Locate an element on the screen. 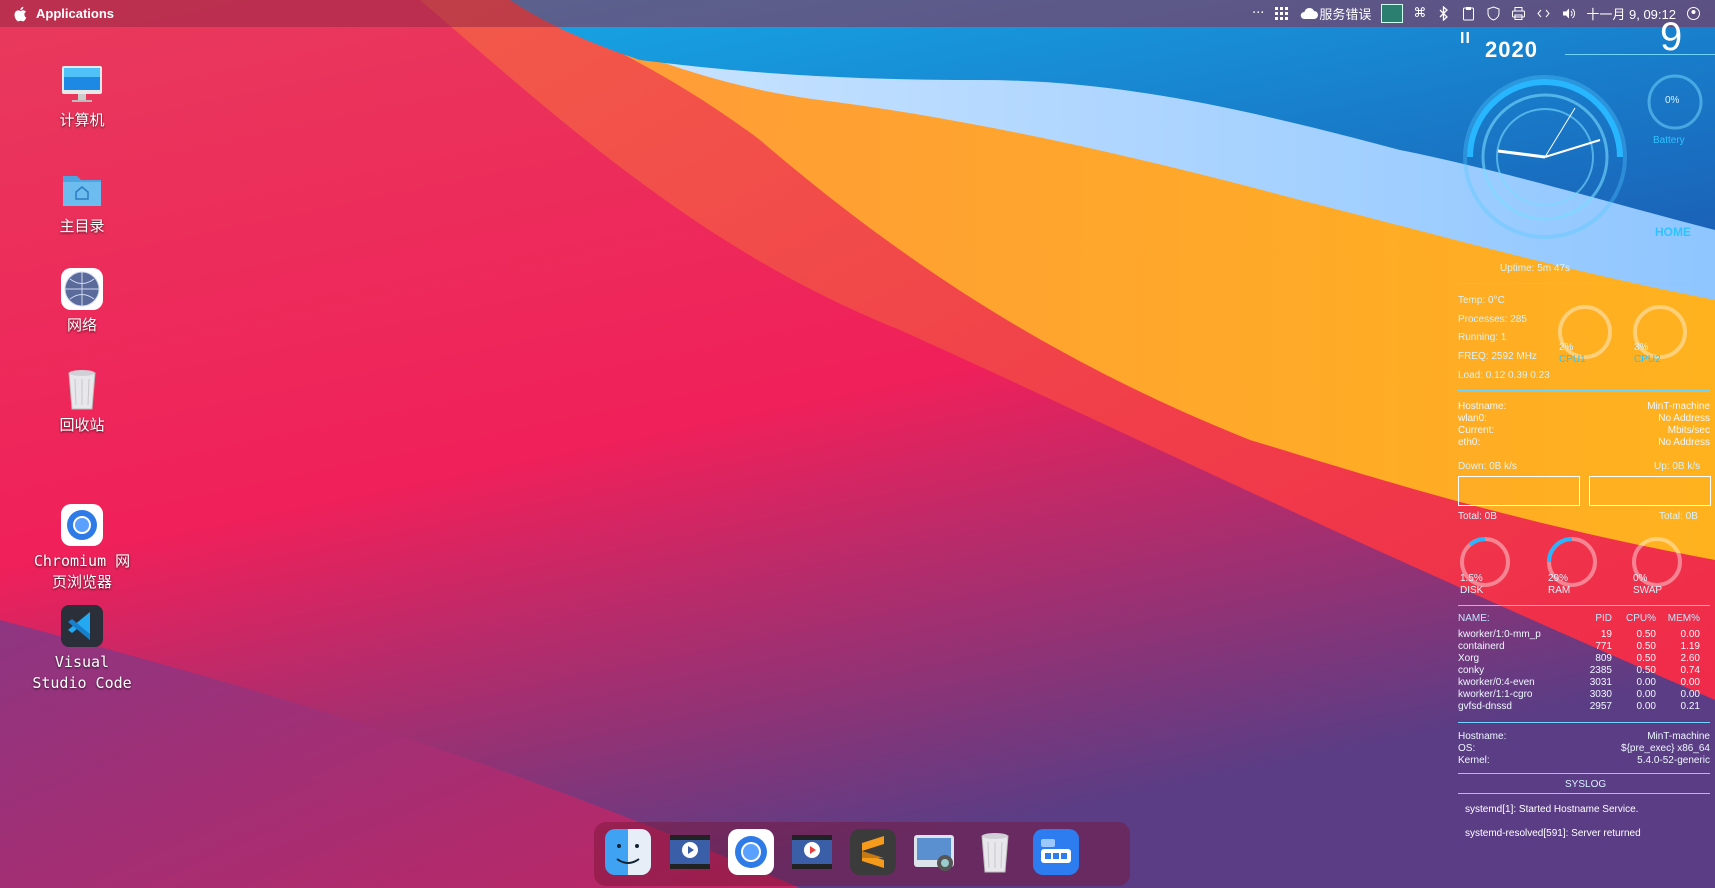 This screenshot has width=1715, height=888. disk-percent: 1.5% is located at coordinates (1471, 578).